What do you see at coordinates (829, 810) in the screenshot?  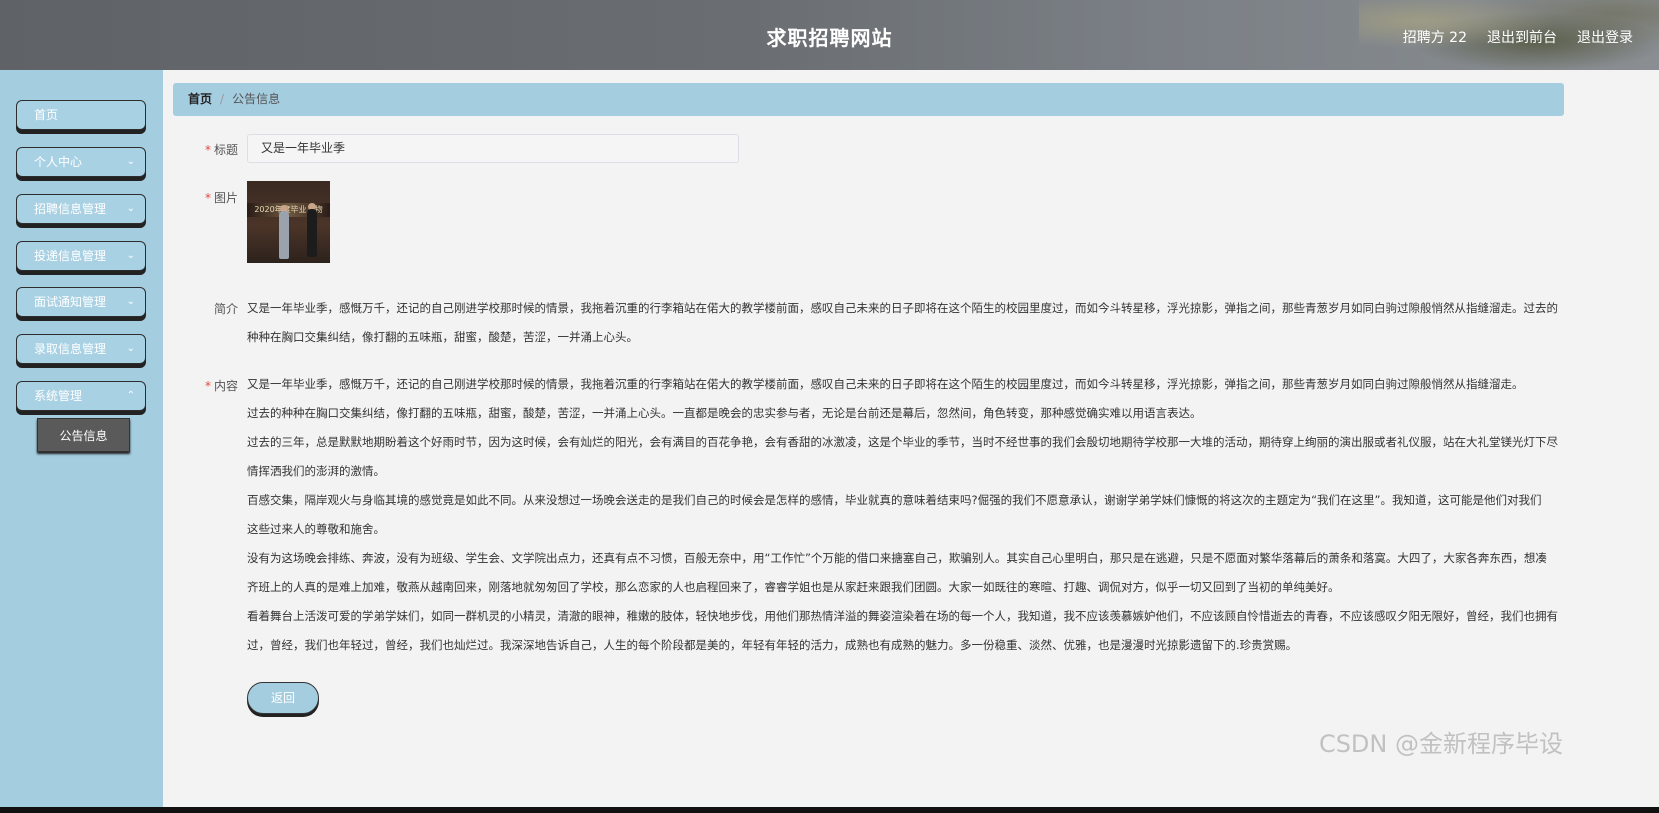 I see `bottom-border` at bounding box center [829, 810].